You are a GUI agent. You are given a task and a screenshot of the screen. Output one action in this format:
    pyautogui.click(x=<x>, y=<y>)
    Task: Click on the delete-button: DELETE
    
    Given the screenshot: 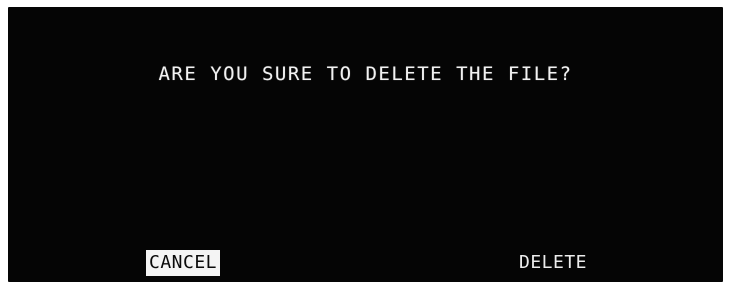 What is the action you would take?
    pyautogui.click(x=553, y=263)
    